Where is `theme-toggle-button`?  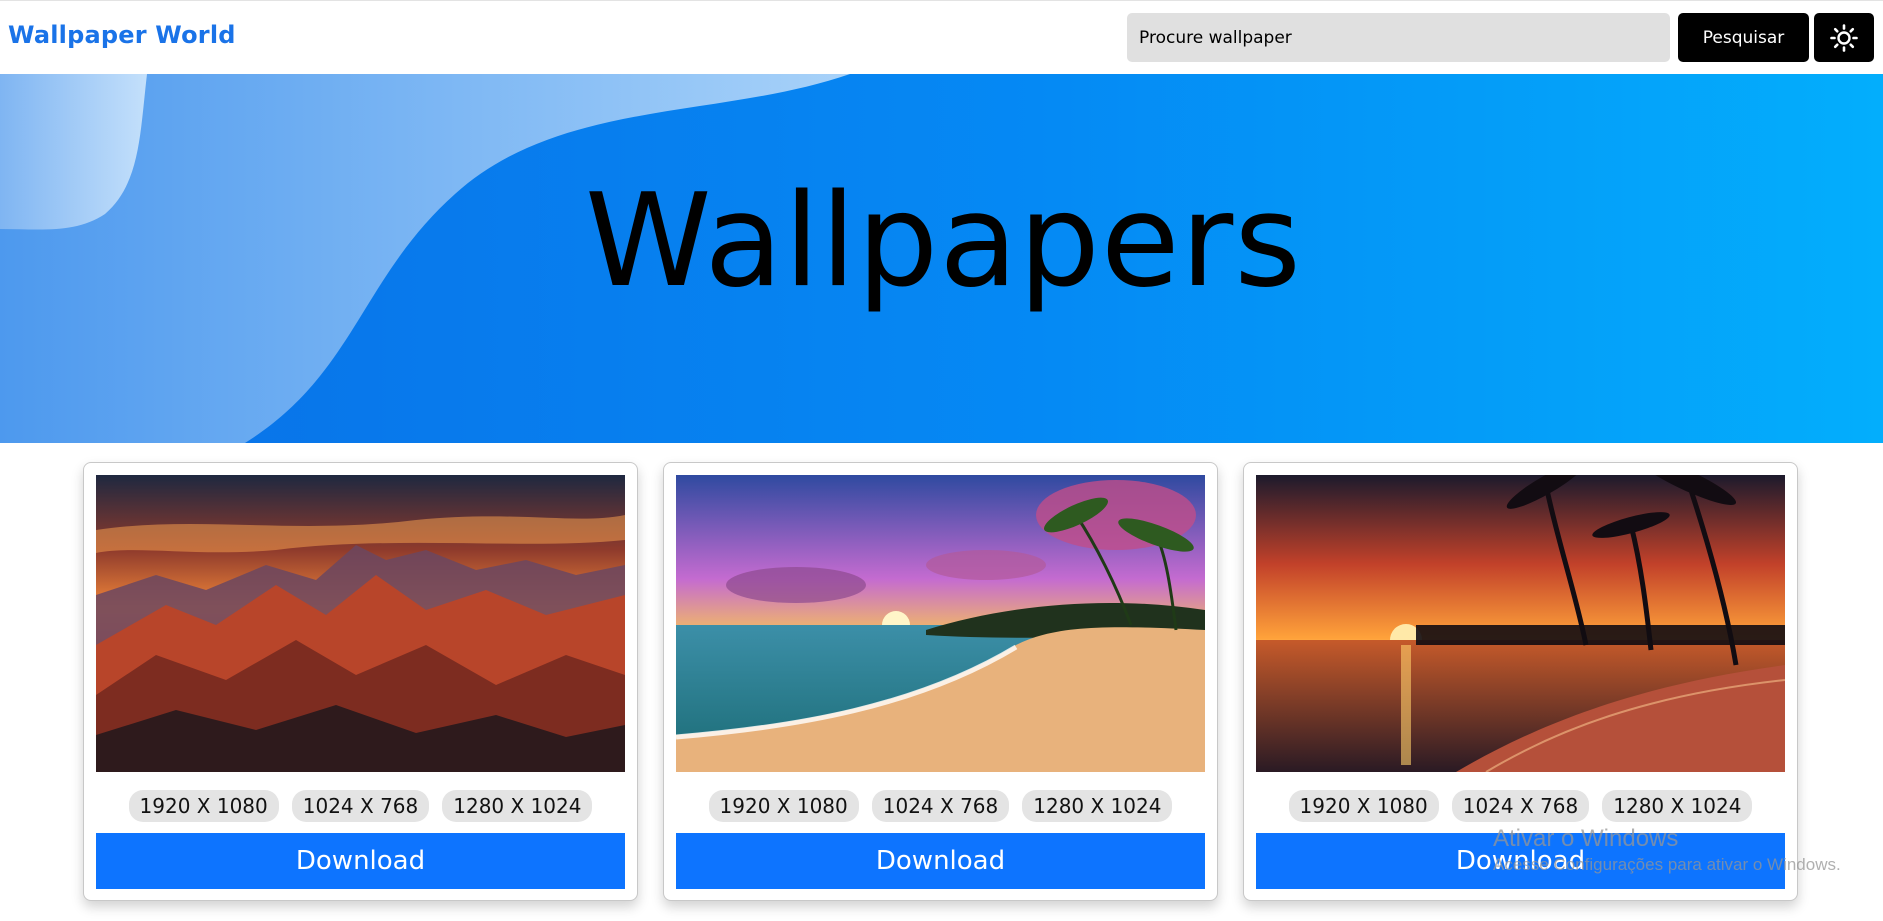 theme-toggle-button is located at coordinates (1844, 37).